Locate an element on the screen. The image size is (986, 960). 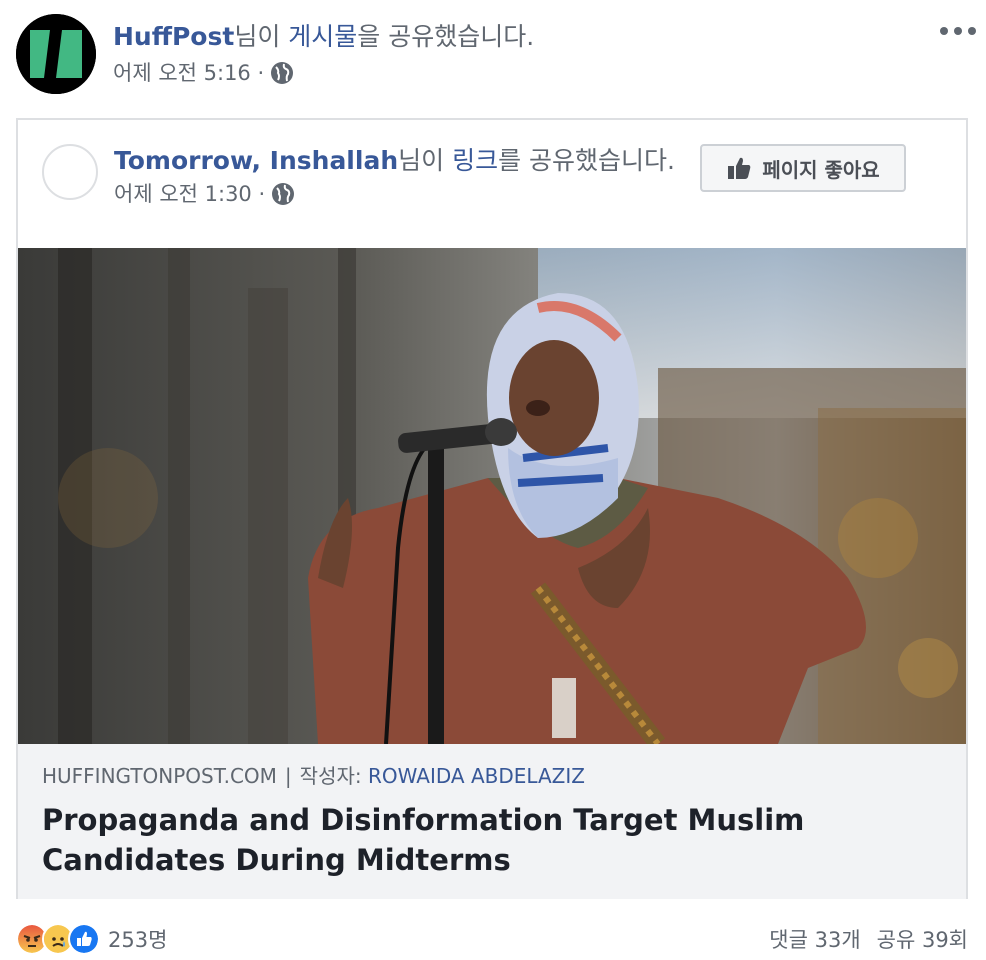
shared-meta: 어제 오전 1:30 · is located at coordinates (204, 194).